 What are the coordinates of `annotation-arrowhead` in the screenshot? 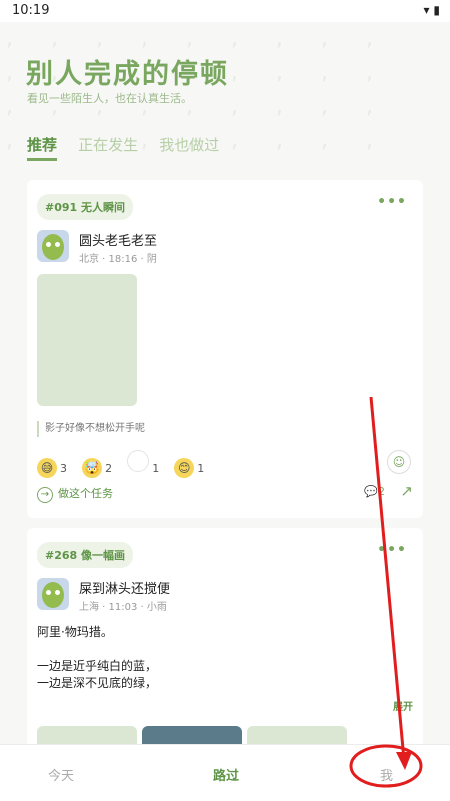 It's located at (404, 761).